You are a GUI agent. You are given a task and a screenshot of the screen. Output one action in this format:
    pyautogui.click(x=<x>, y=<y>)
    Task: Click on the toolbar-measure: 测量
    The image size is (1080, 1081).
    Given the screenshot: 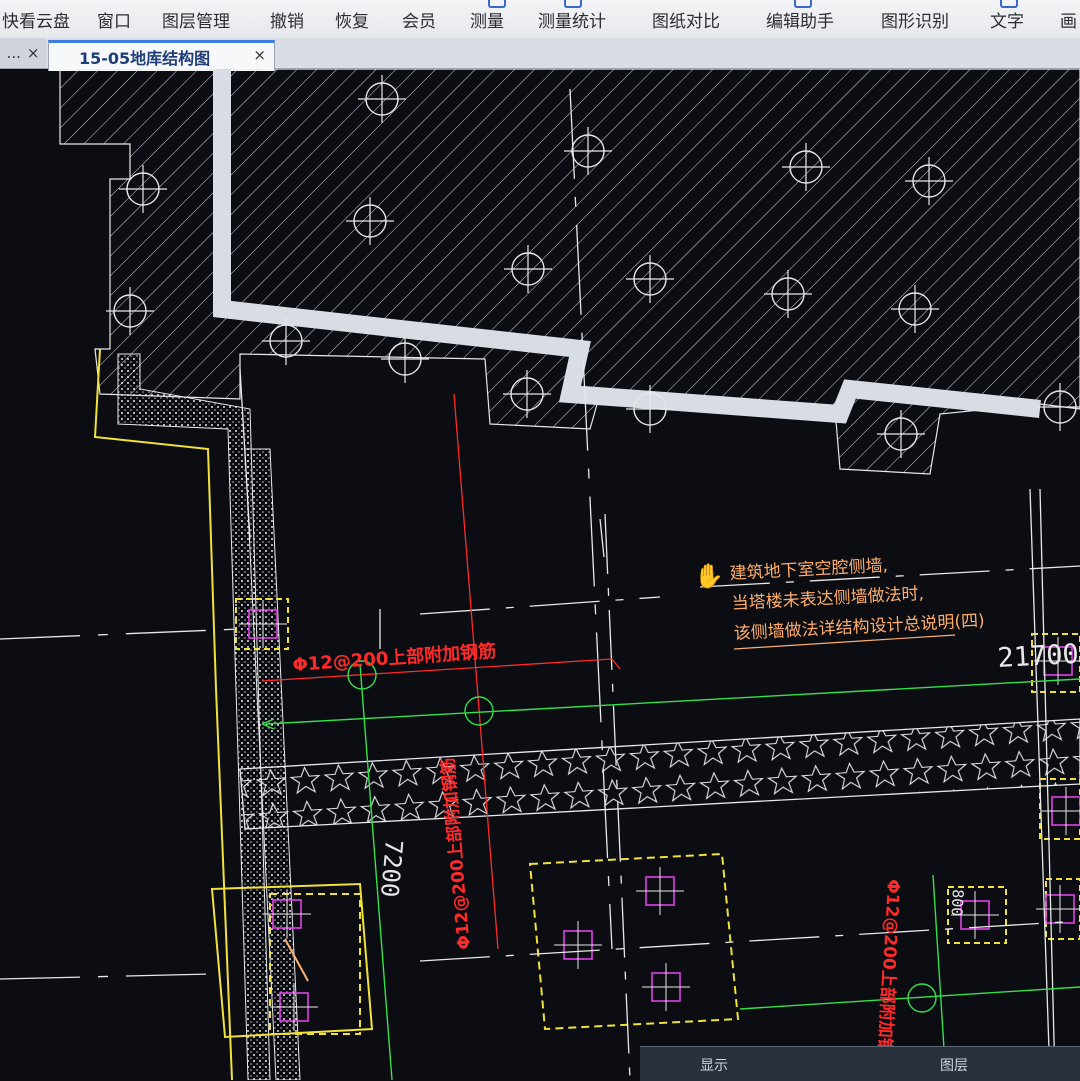 What is the action you would take?
    pyautogui.click(x=488, y=17)
    